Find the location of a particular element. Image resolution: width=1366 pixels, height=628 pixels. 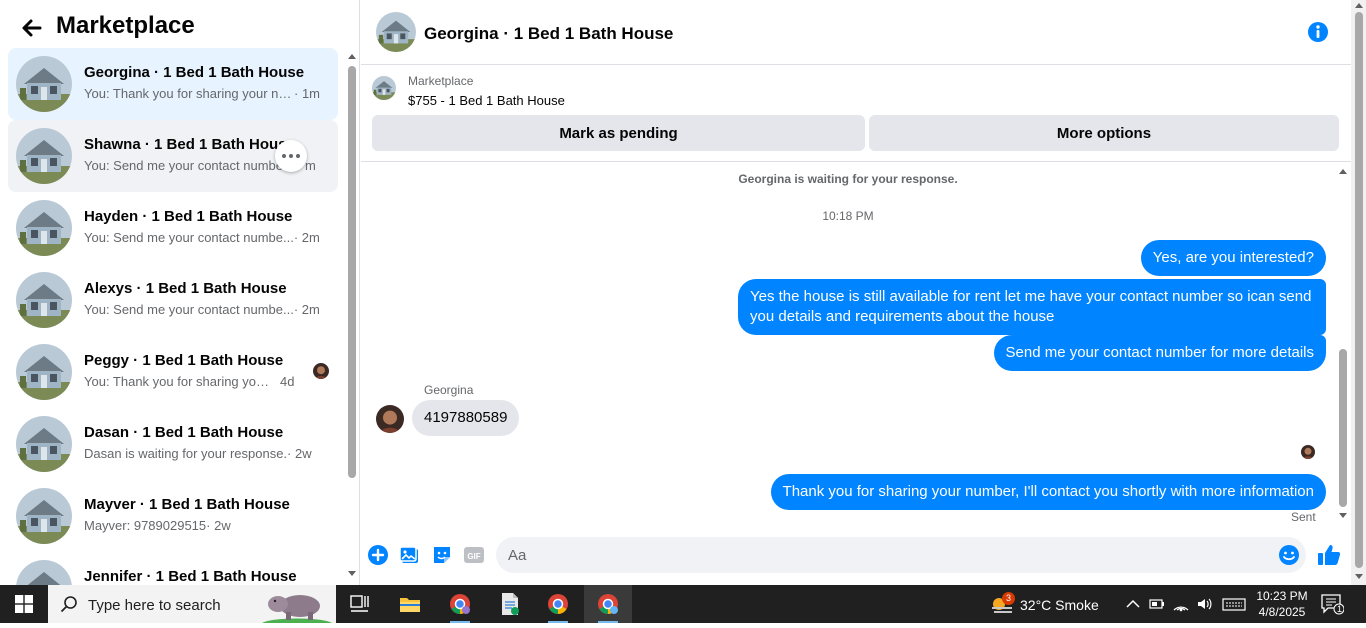

message-input-wrapper is located at coordinates (901, 555).